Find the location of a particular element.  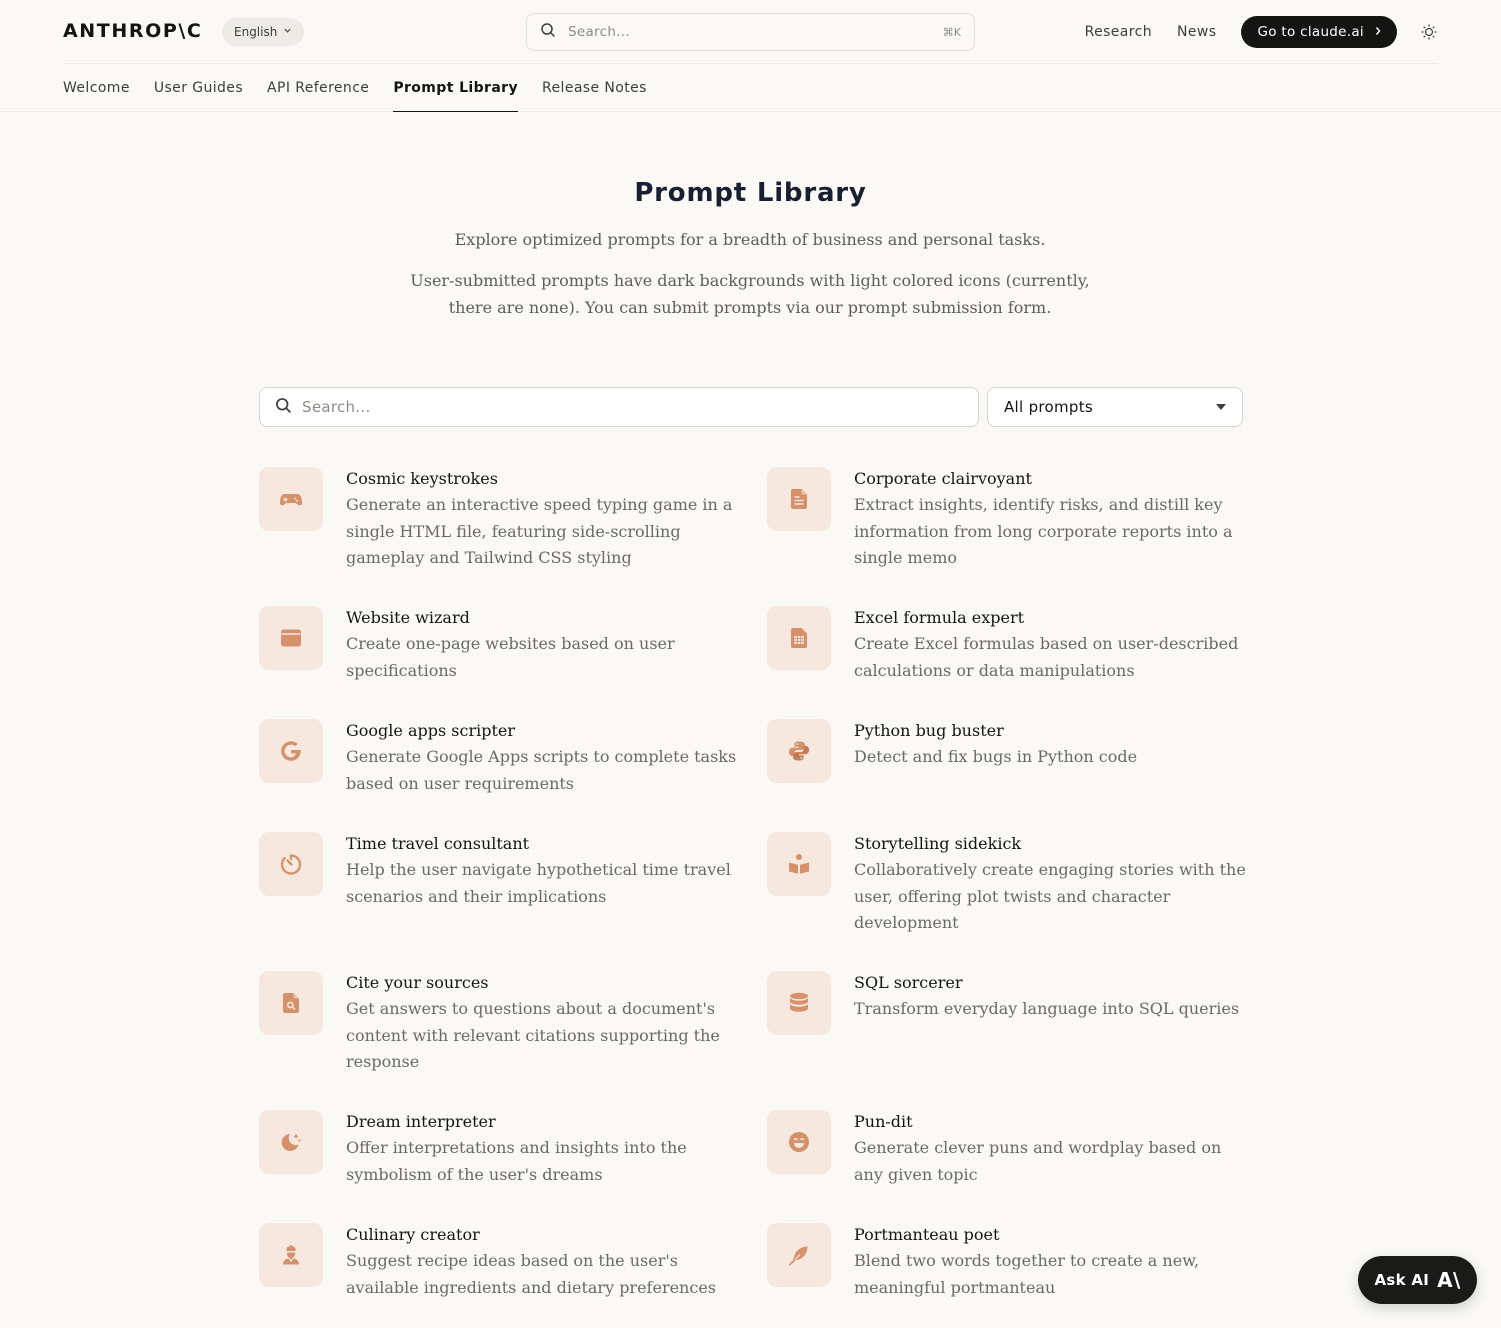

moon-stars-icon is located at coordinates (291, 1142).